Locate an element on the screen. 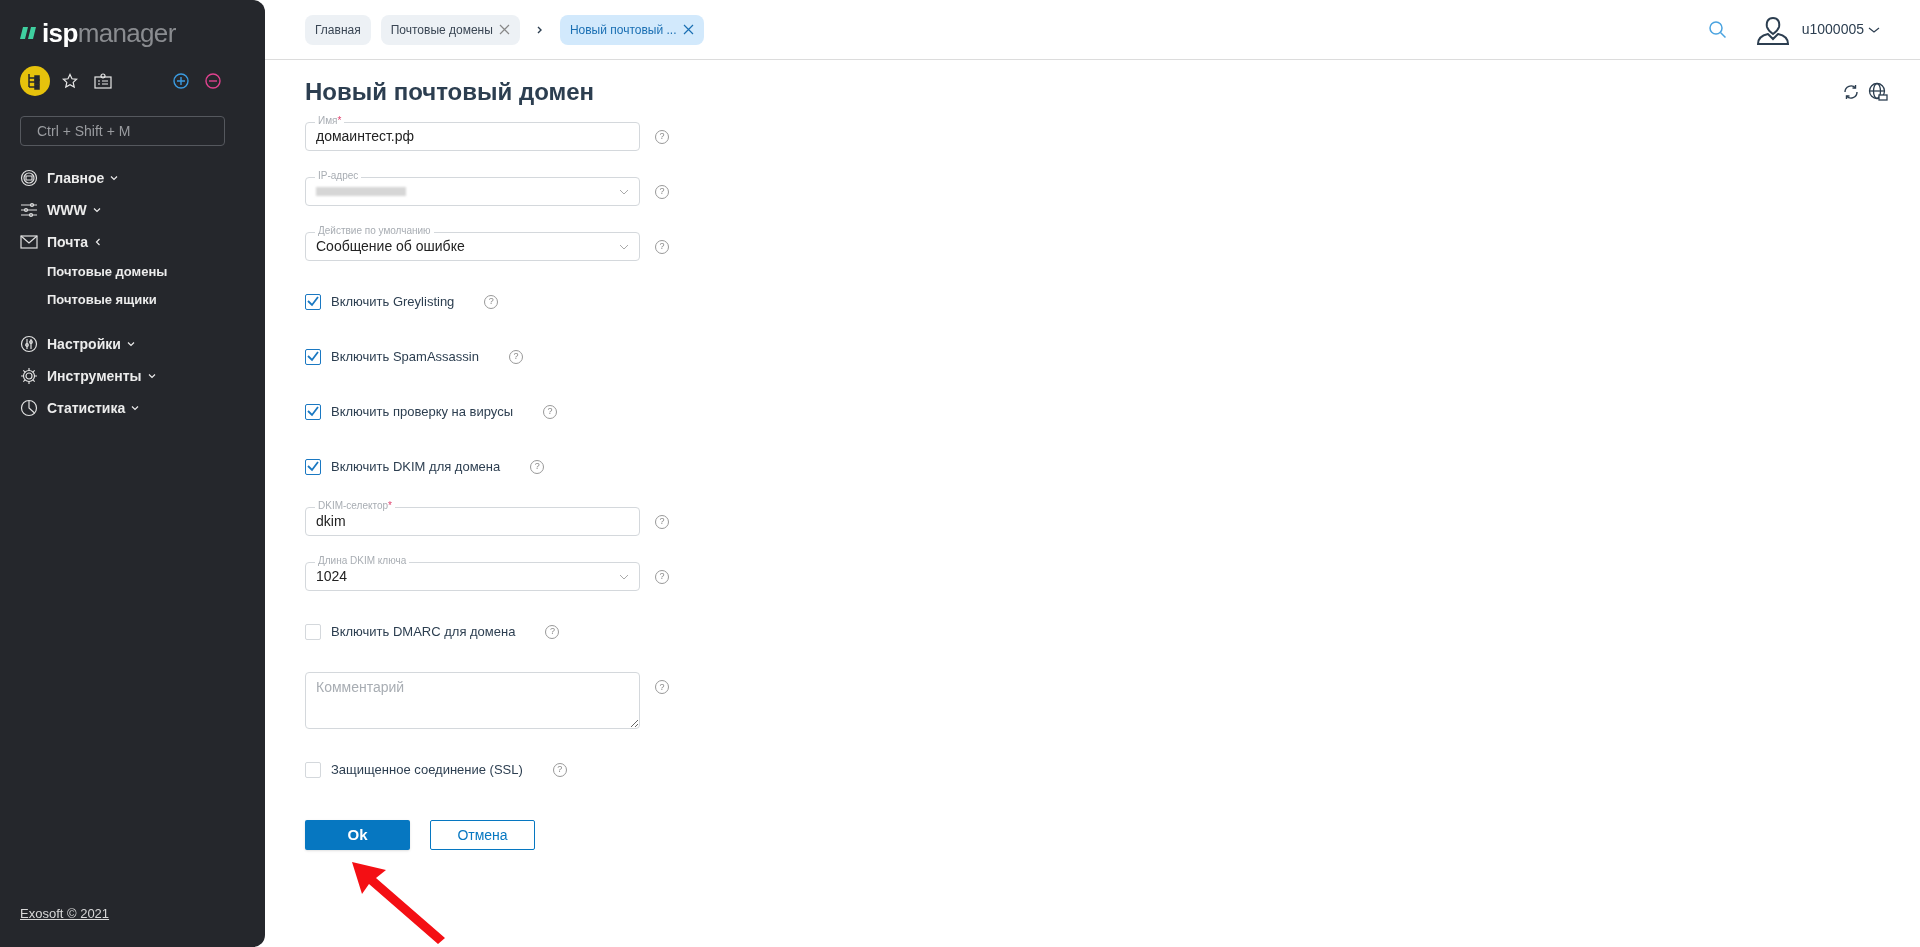 This screenshot has height=947, width=1920. checkbox-label: Включить SpamAssassin is located at coordinates (405, 356).